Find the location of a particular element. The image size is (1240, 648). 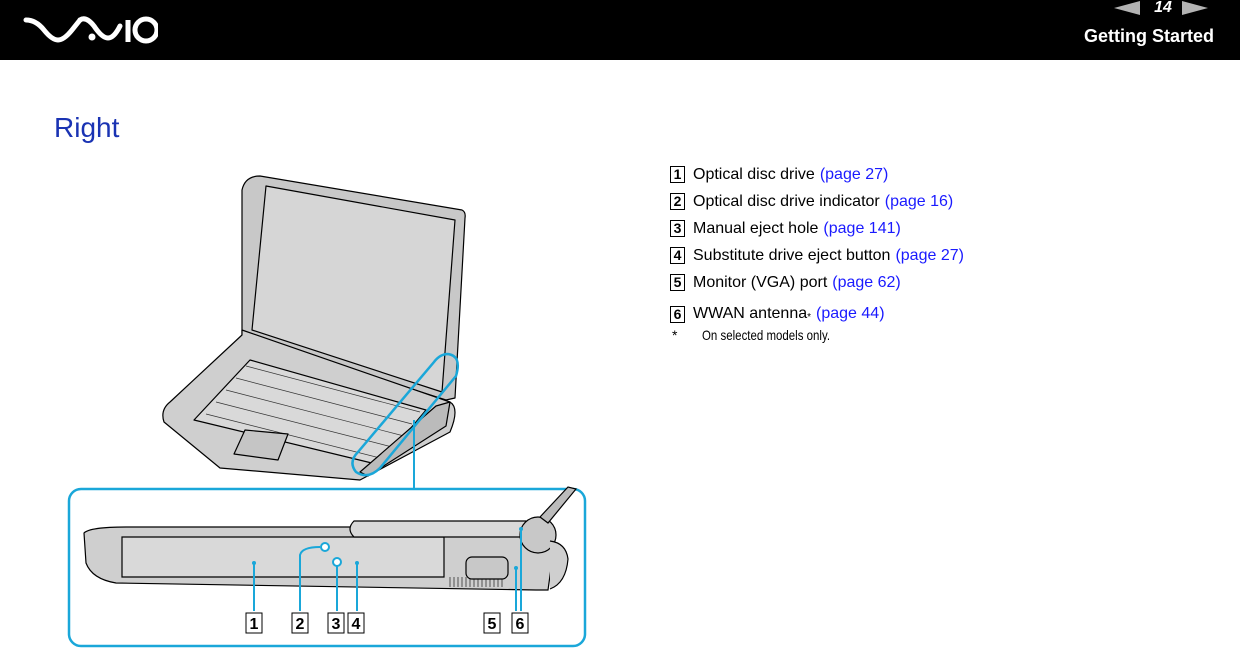

callout-label-1: 1 is located at coordinates (254, 624).